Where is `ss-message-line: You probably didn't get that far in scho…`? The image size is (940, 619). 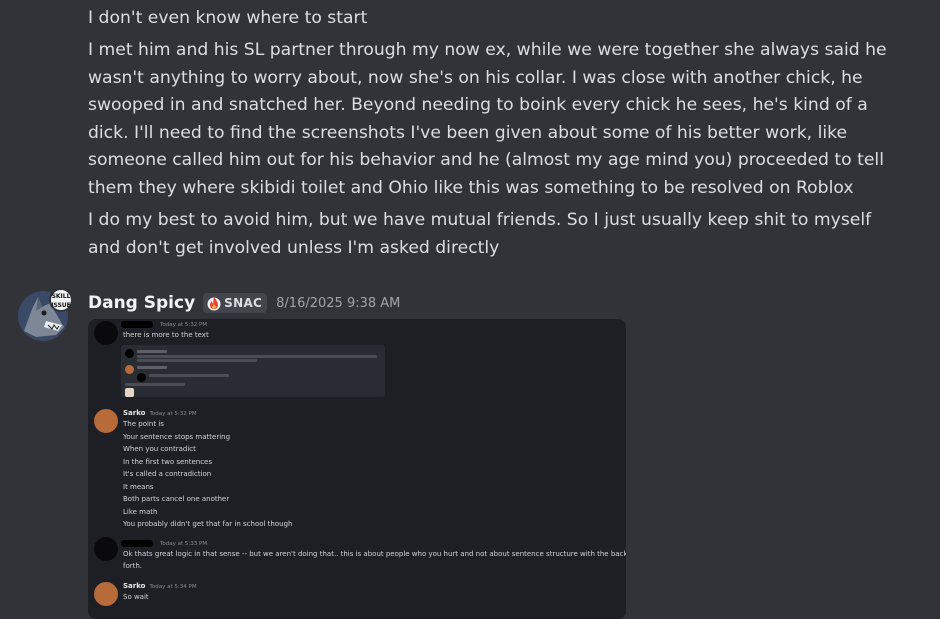
ss-message-line: You probably didn't get that far in scho… is located at coordinates (208, 524).